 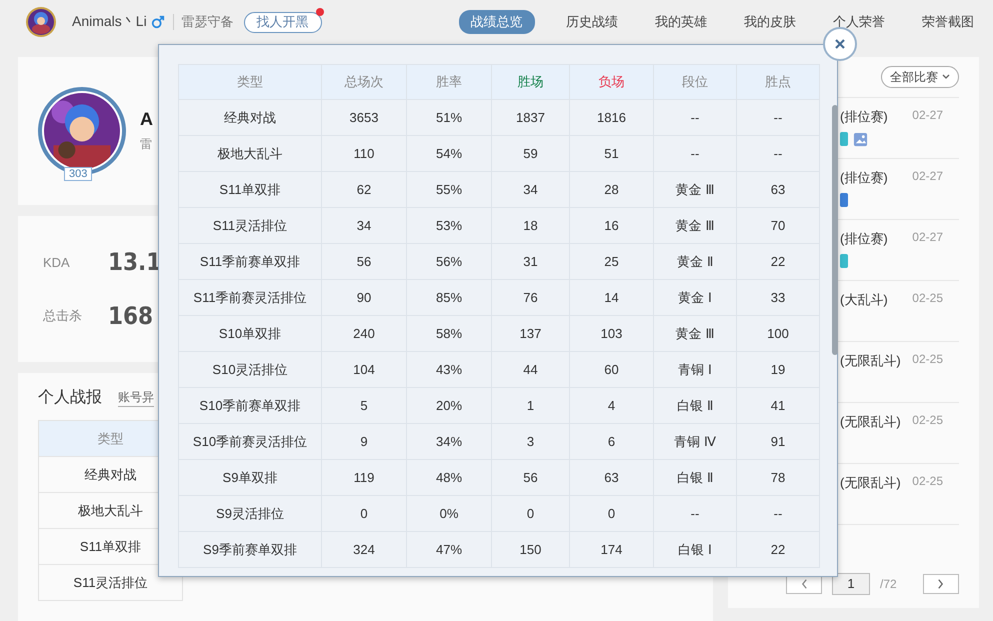 What do you see at coordinates (363, 405) in the screenshot?
I see `table-cell: 5` at bounding box center [363, 405].